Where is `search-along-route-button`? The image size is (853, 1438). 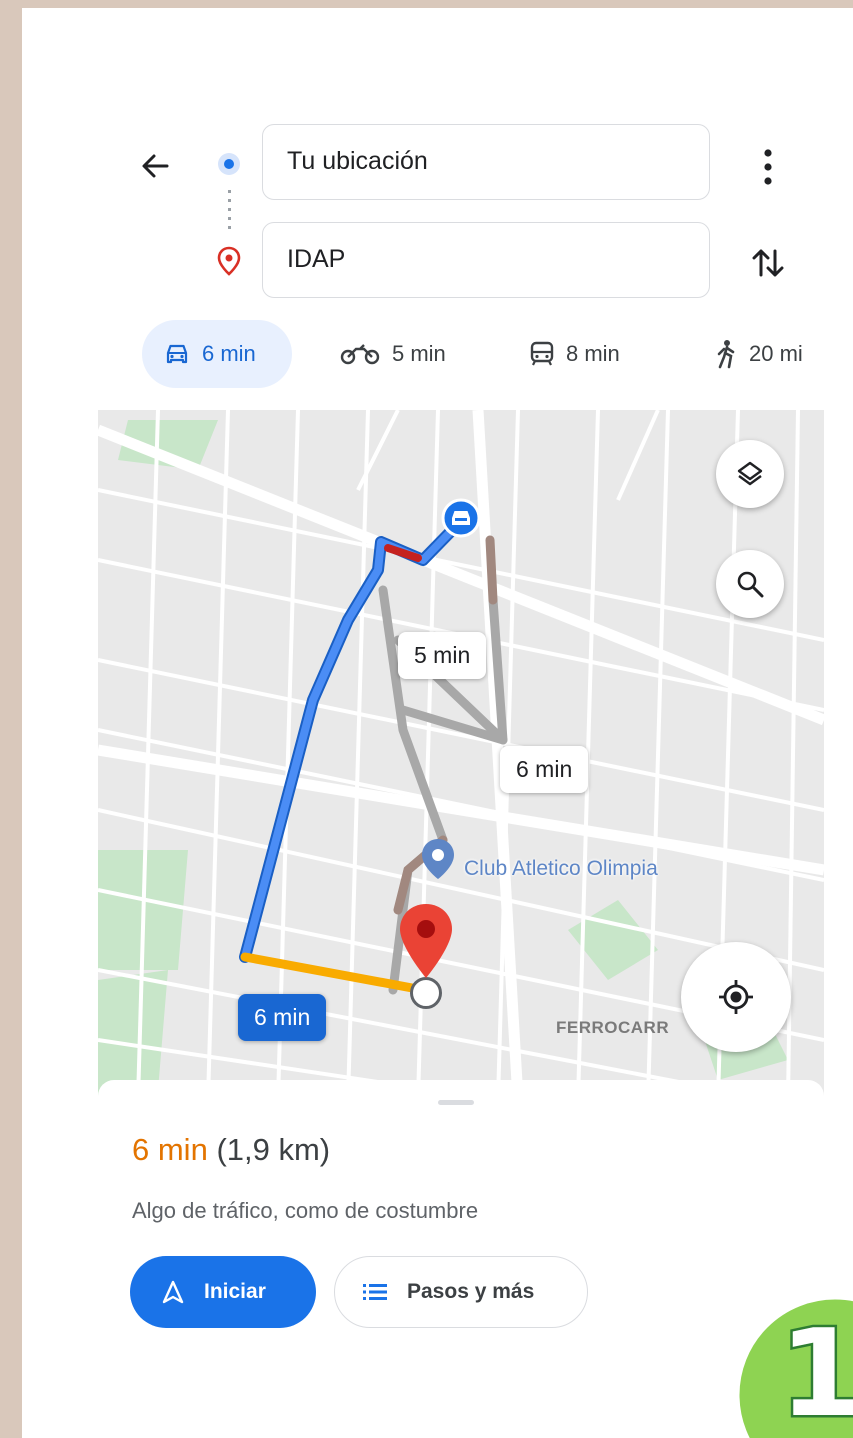
search-along-route-button is located at coordinates (750, 584).